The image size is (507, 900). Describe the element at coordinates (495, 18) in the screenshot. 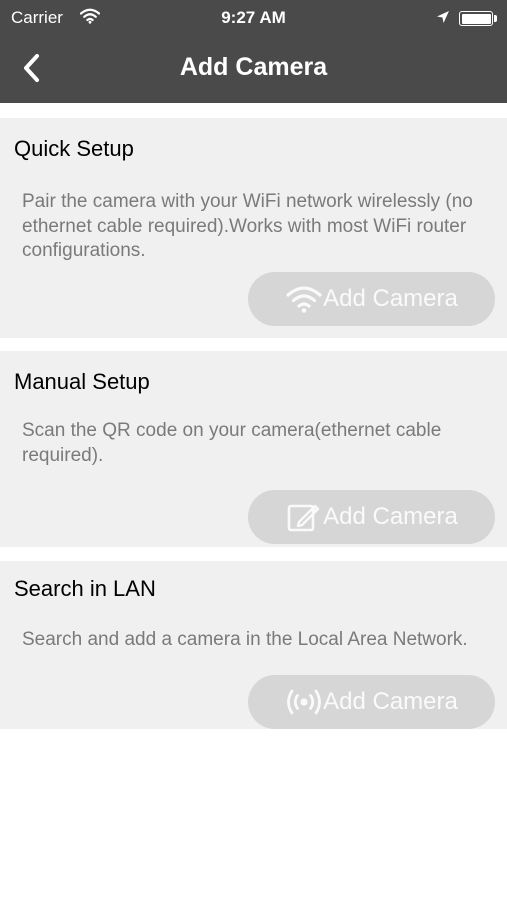

I see `battery-tip` at that location.